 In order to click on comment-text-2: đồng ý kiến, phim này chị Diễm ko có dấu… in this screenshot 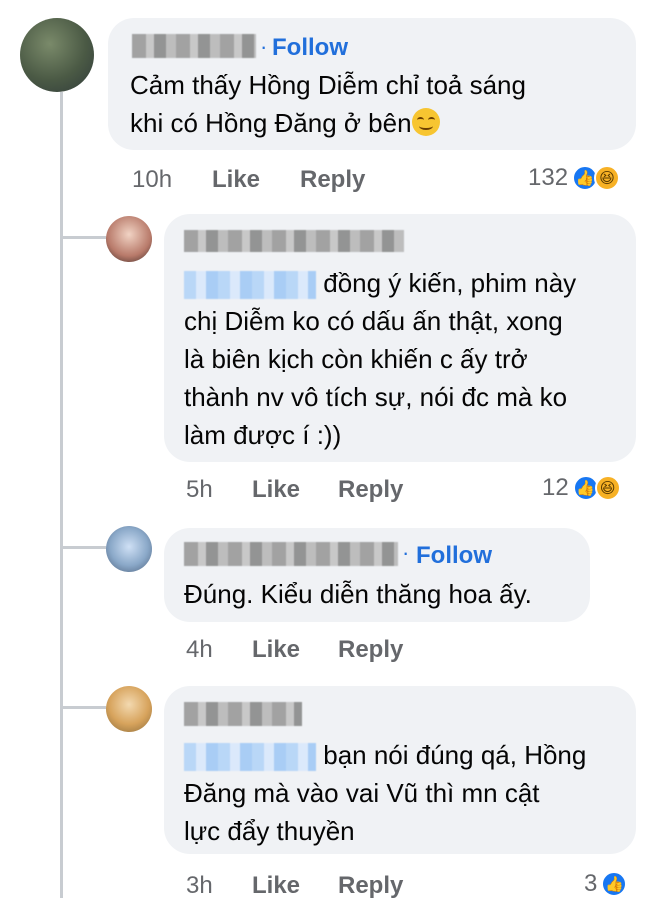, I will do `click(409, 359)`.